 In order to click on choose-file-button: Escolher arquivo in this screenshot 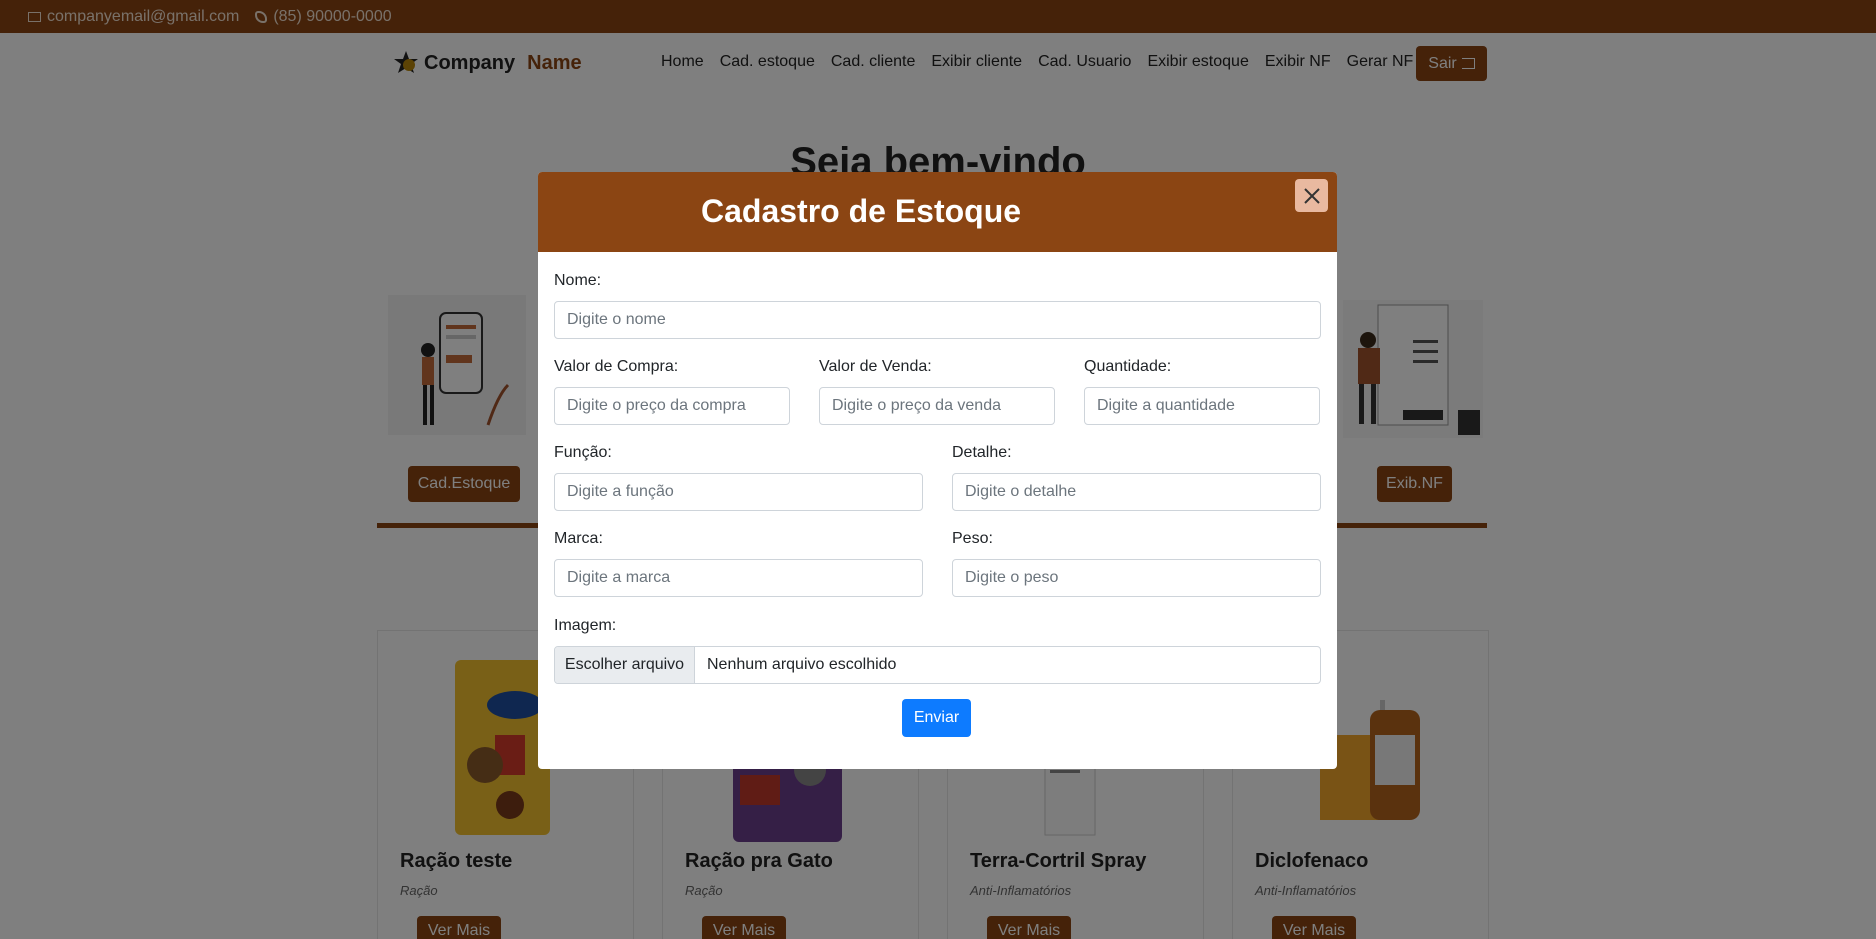, I will do `click(625, 665)`.